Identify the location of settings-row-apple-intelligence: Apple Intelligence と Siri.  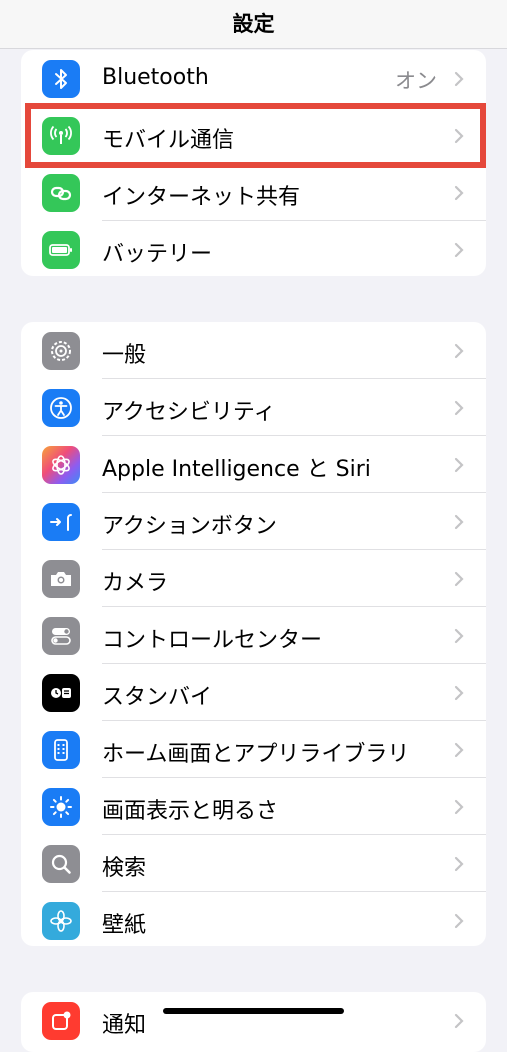
(253, 464).